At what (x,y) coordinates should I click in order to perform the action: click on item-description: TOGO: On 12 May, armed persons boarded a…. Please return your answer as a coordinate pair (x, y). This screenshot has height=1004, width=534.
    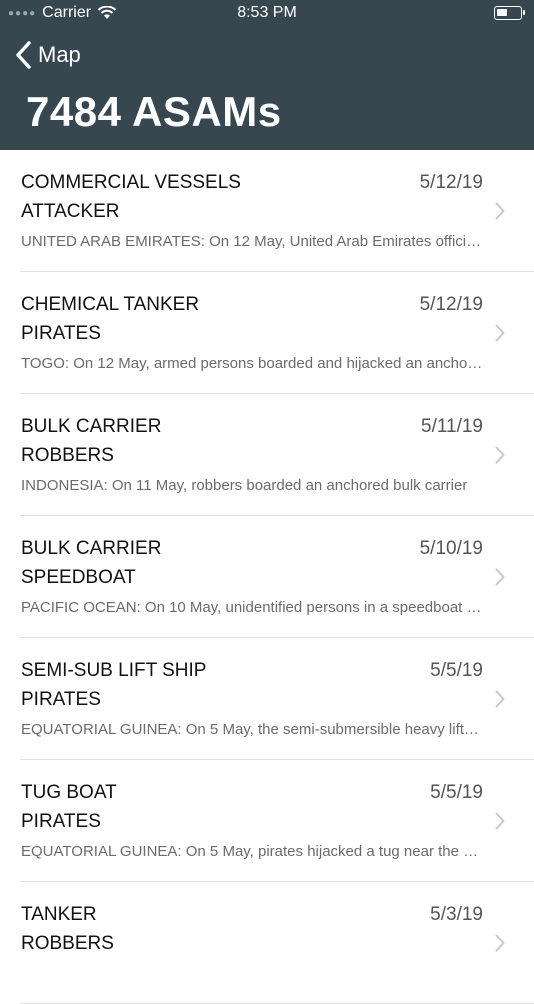
    Looking at the image, I should click on (252, 363).